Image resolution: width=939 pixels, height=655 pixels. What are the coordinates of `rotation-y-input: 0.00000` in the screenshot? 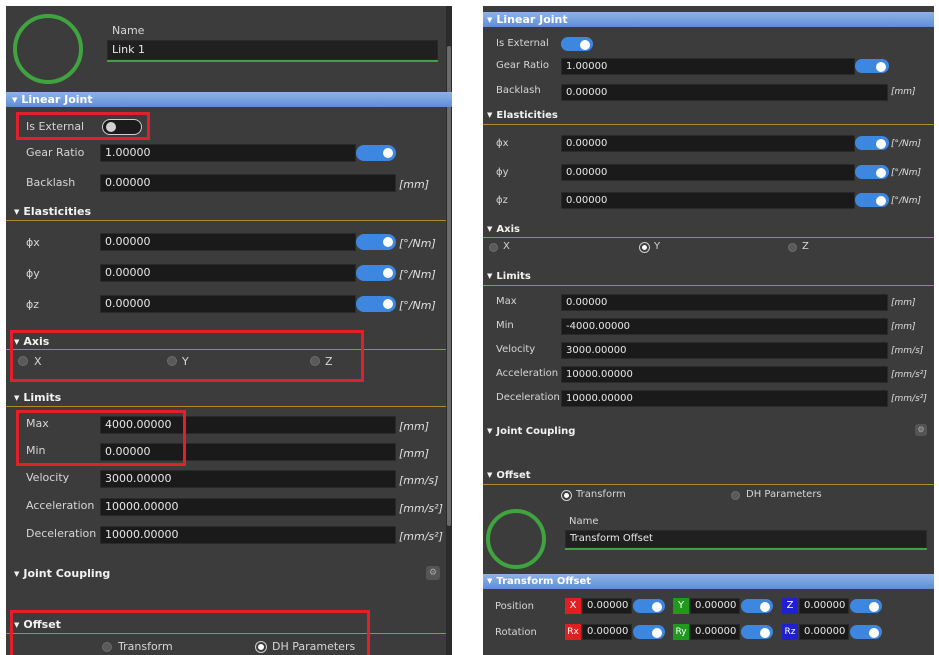 It's located at (715, 632).